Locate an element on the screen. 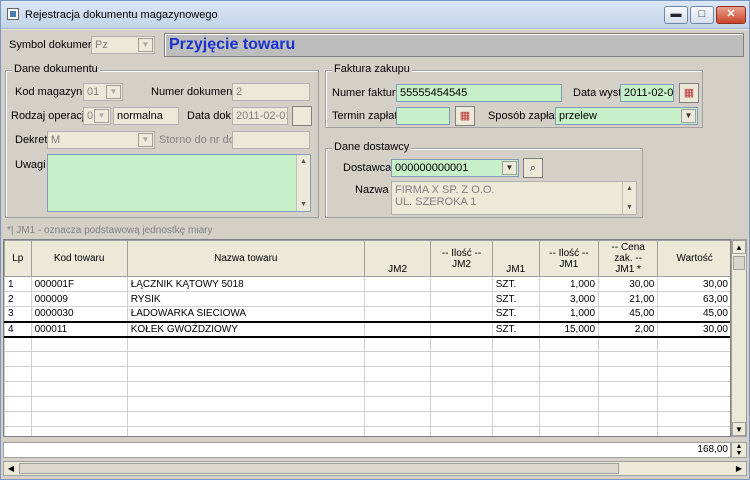  cell-lp: 2 is located at coordinates (18, 299).